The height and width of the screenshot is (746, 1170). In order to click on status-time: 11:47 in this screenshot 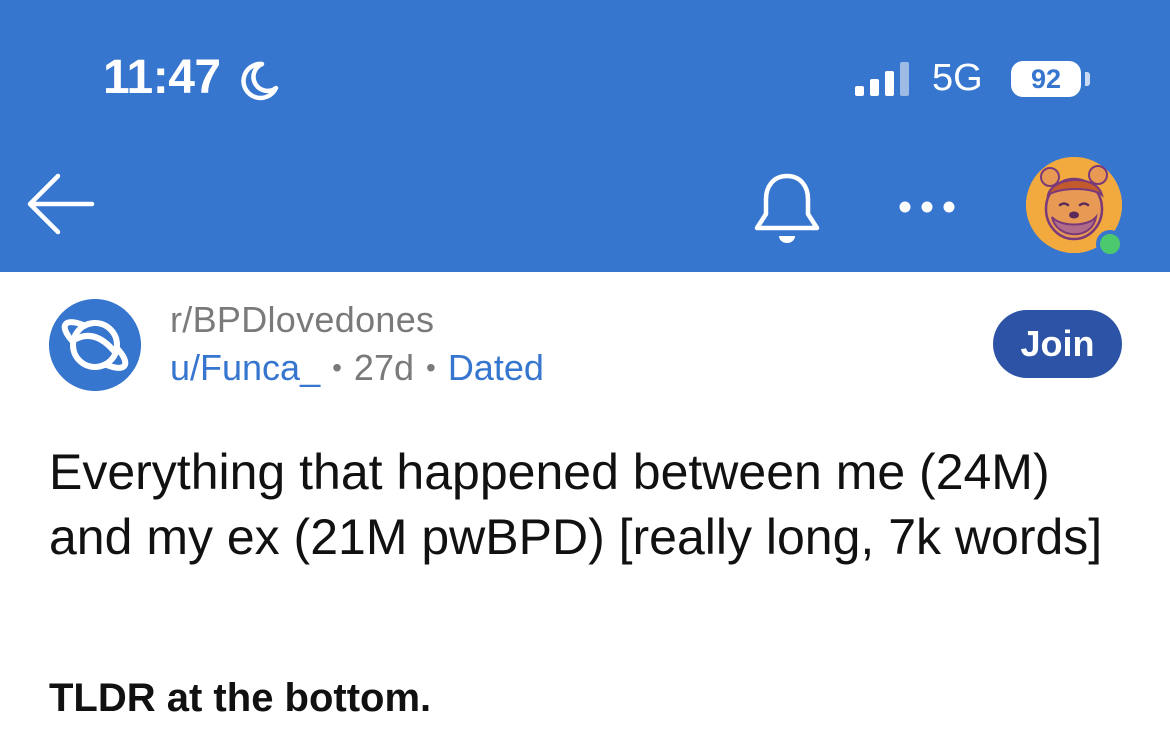, I will do `click(162, 77)`.